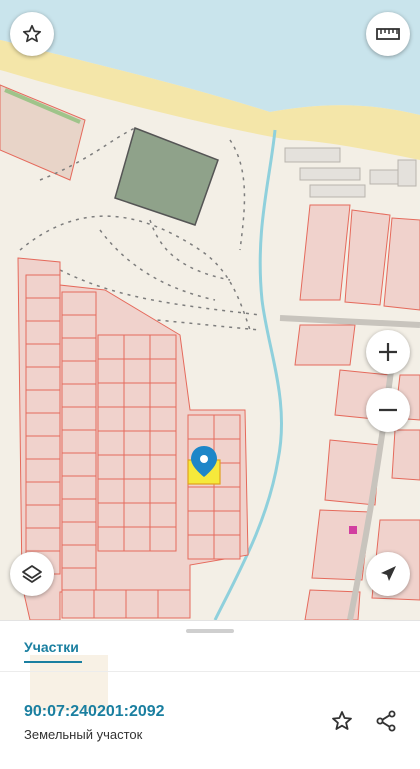 The image size is (420, 769). Describe the element at coordinates (210, 671) in the screenshot. I see `tab-divider` at that location.